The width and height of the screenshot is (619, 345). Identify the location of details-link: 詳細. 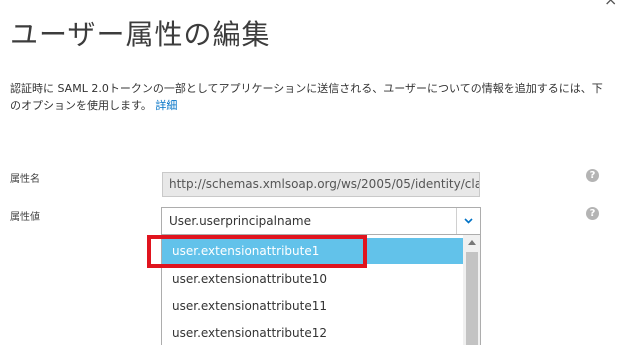
(166, 105).